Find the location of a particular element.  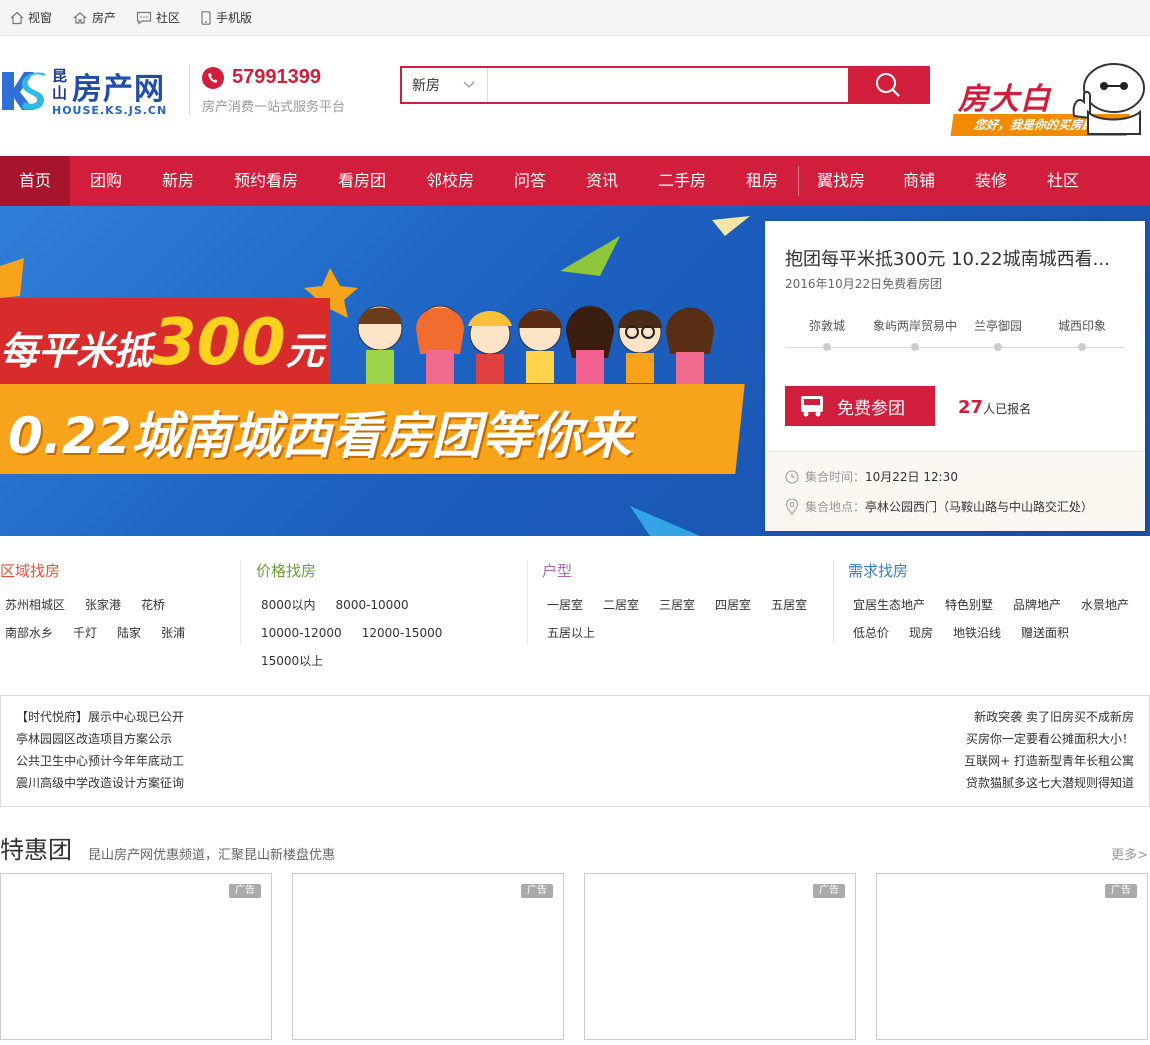

route-stop: 弥敦城 is located at coordinates (827, 334).